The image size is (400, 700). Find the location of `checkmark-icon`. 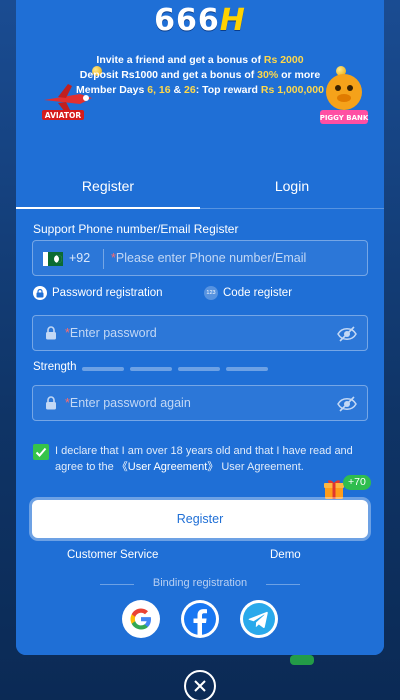

checkmark-icon is located at coordinates (41, 452).